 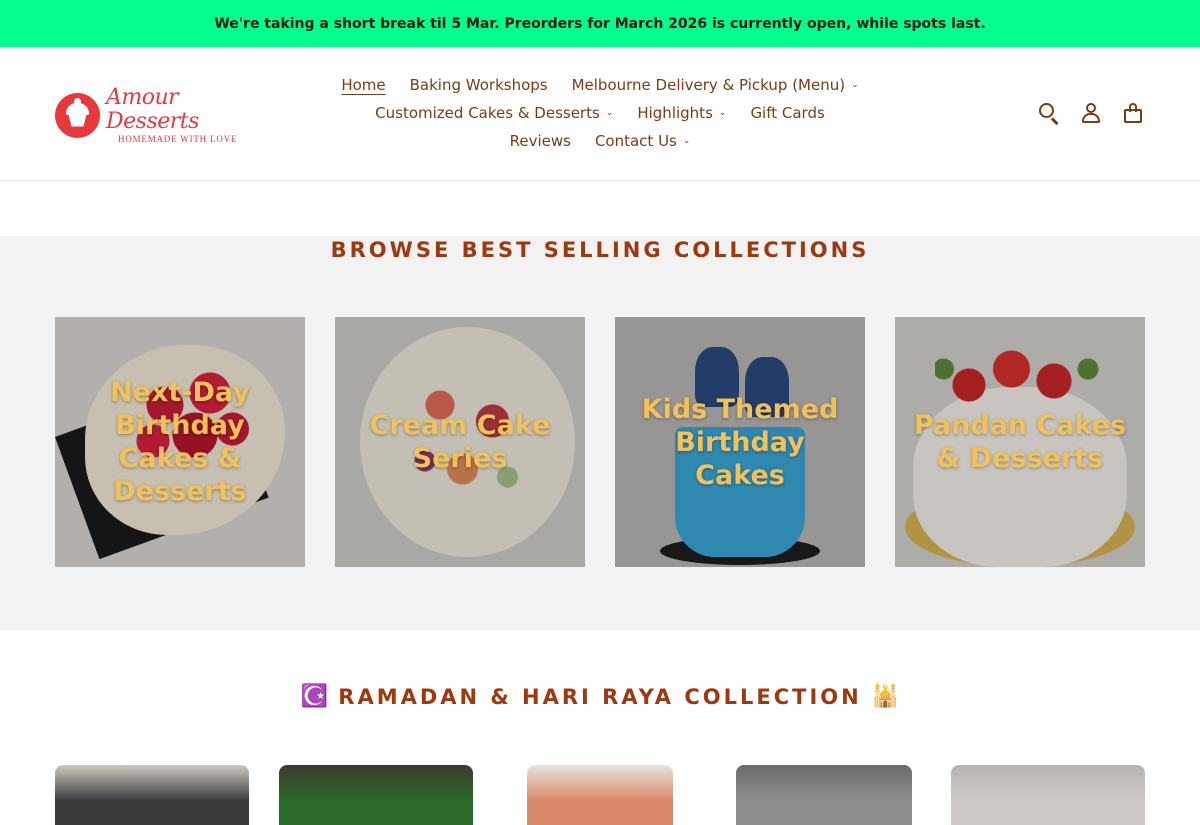 I want to click on collection-label: Pandan Cakes & Desserts, so click(x=1020, y=442).